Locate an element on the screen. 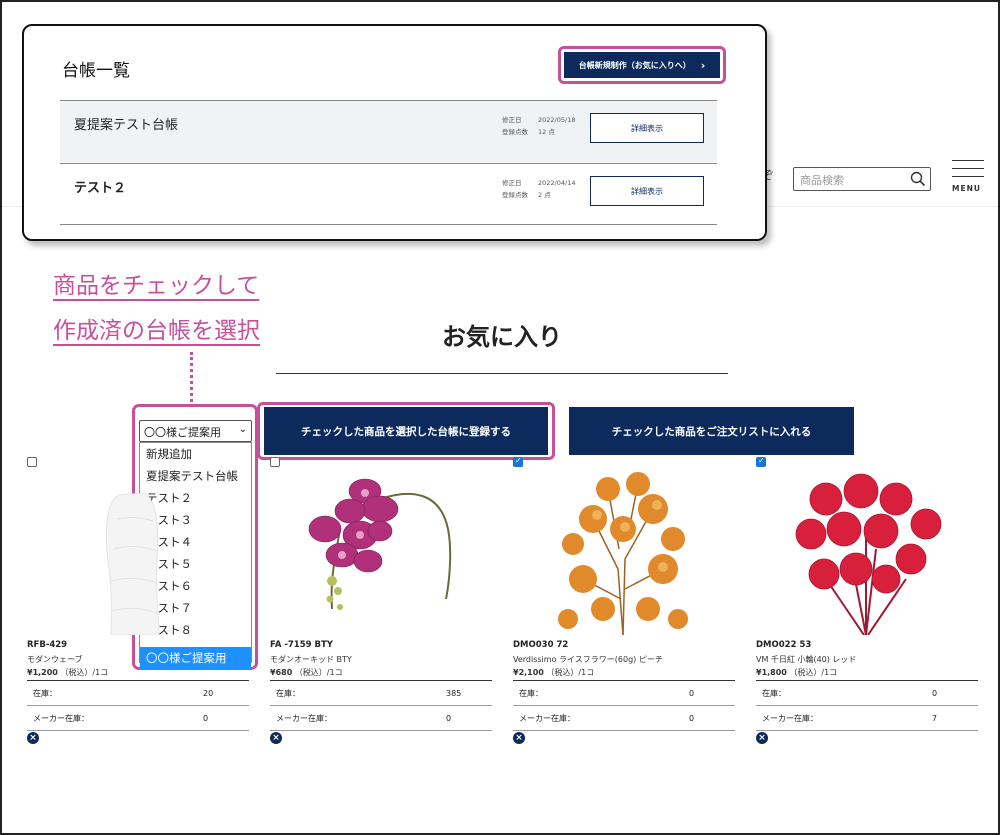 This screenshot has height=835, width=1000. product-code: FA -7159 BTY is located at coordinates (301, 645).